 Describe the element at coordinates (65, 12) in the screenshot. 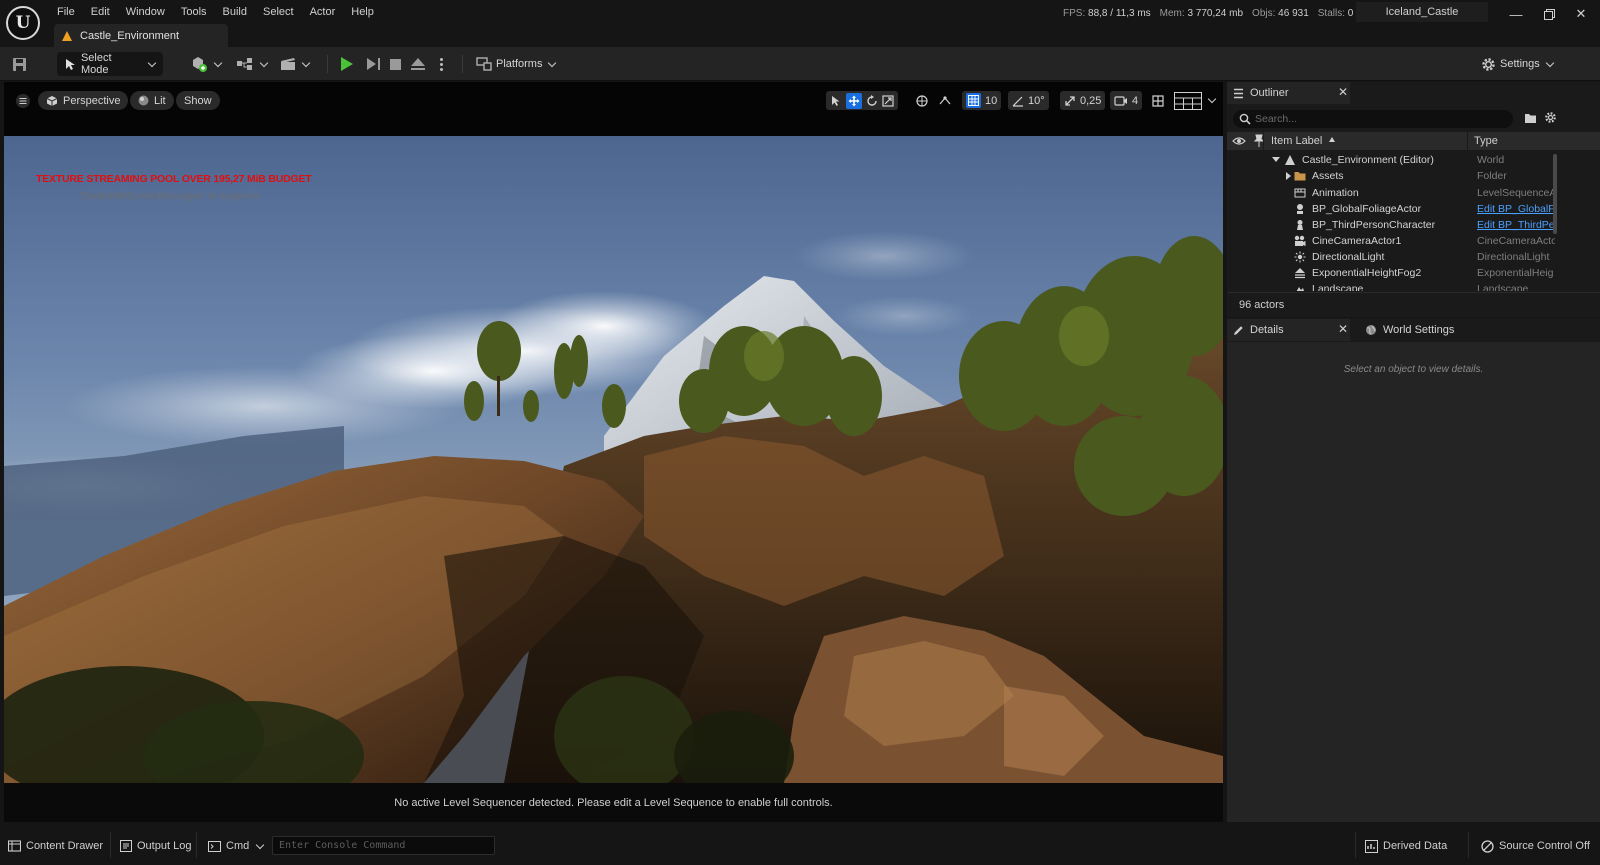

I see `menu-file: File` at that location.